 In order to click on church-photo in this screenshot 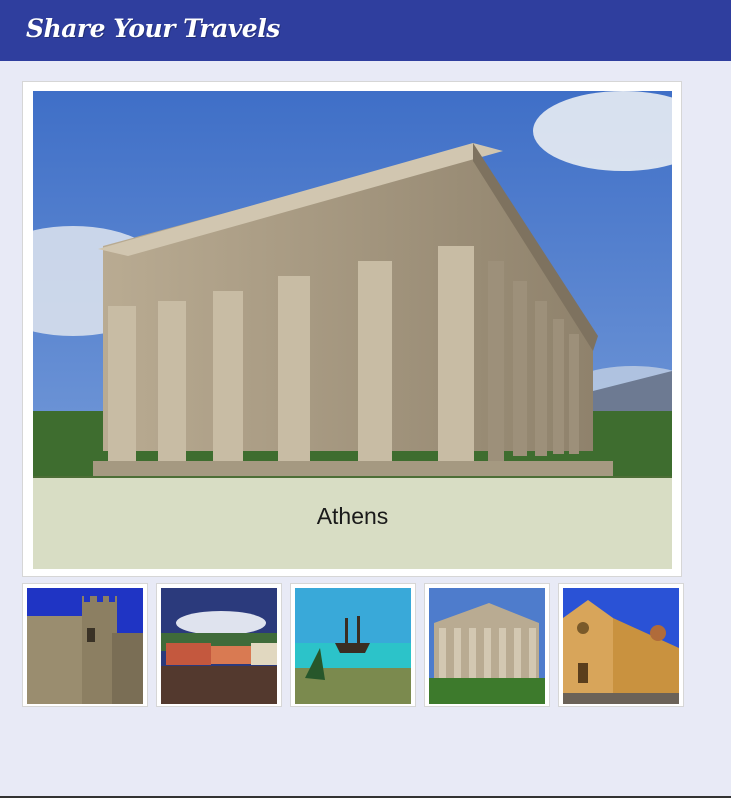, I will do `click(621, 646)`.